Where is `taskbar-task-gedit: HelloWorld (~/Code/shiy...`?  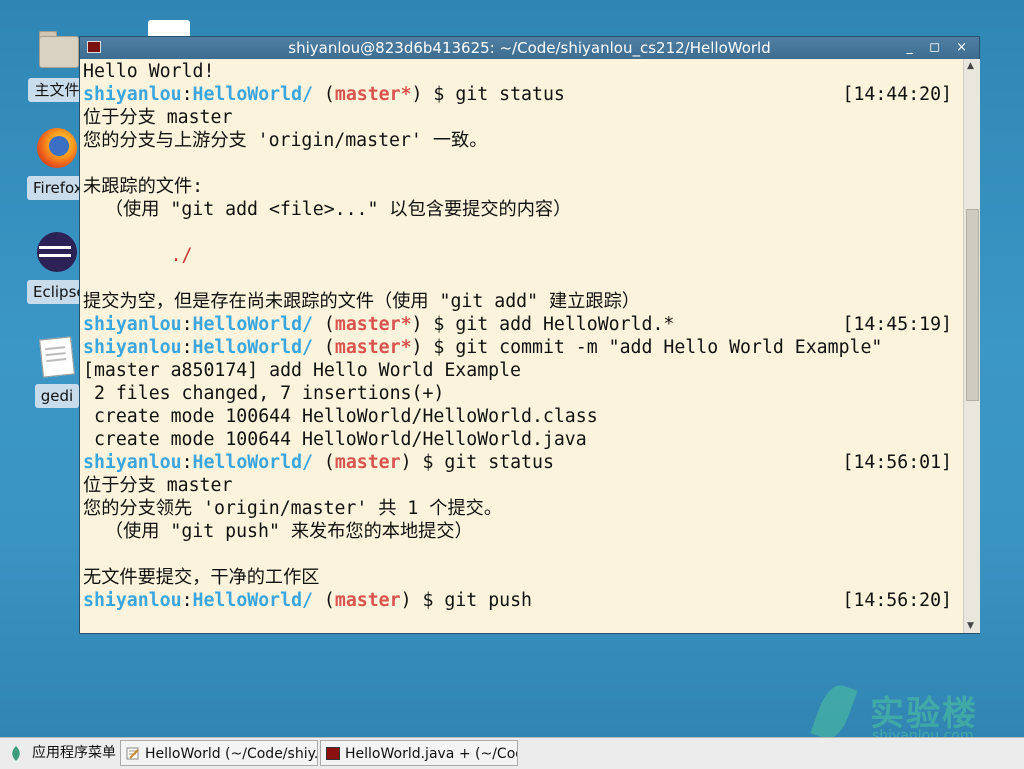
taskbar-task-gedit: HelloWorld (~/Code/shiy... is located at coordinates (219, 753).